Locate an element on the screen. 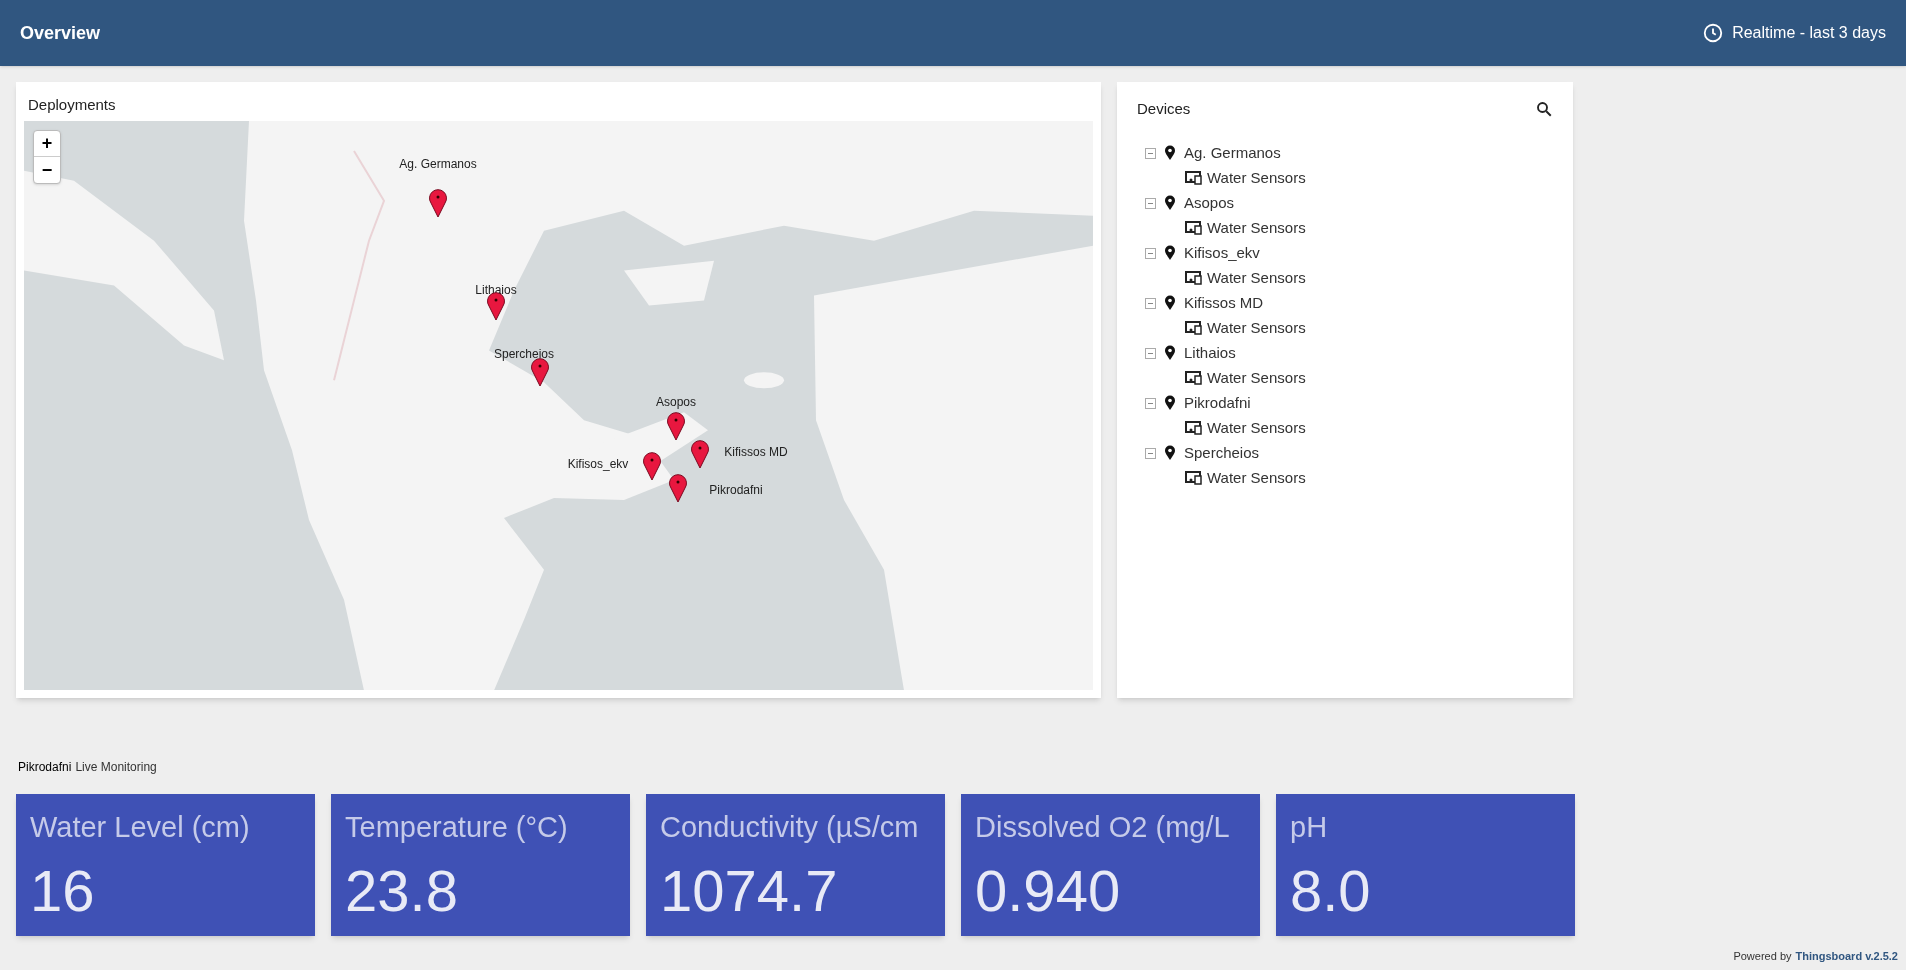  zoom-out-button: − is located at coordinates (47, 169).